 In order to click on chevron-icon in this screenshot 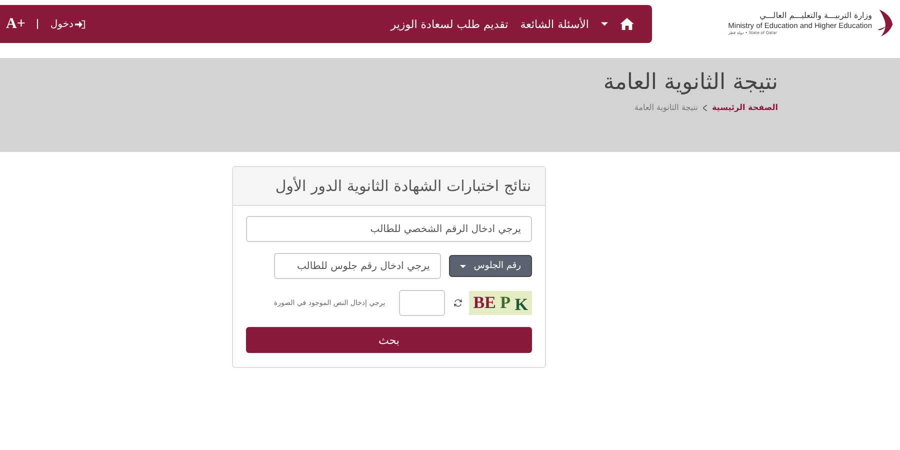, I will do `click(704, 107)`.